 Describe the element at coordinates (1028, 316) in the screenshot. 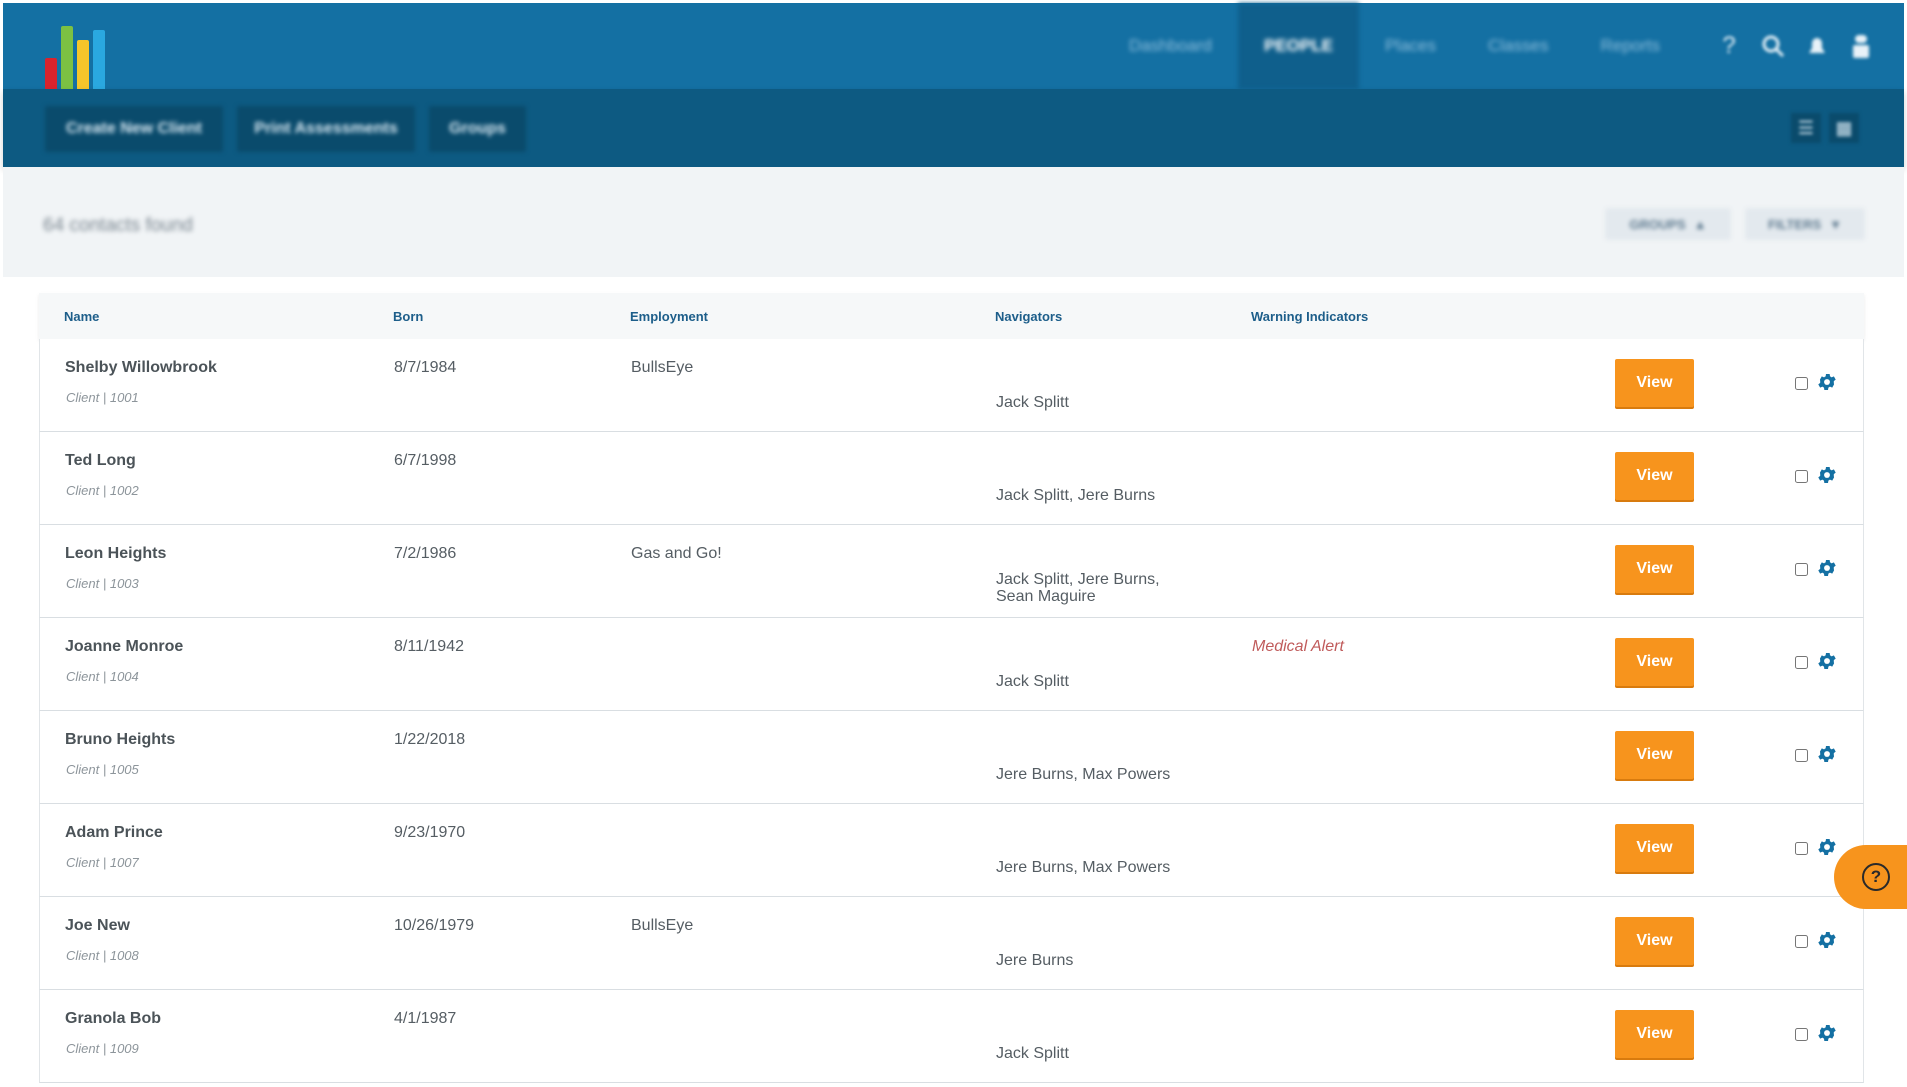

I see `column-header-navigators: Navigators` at that location.